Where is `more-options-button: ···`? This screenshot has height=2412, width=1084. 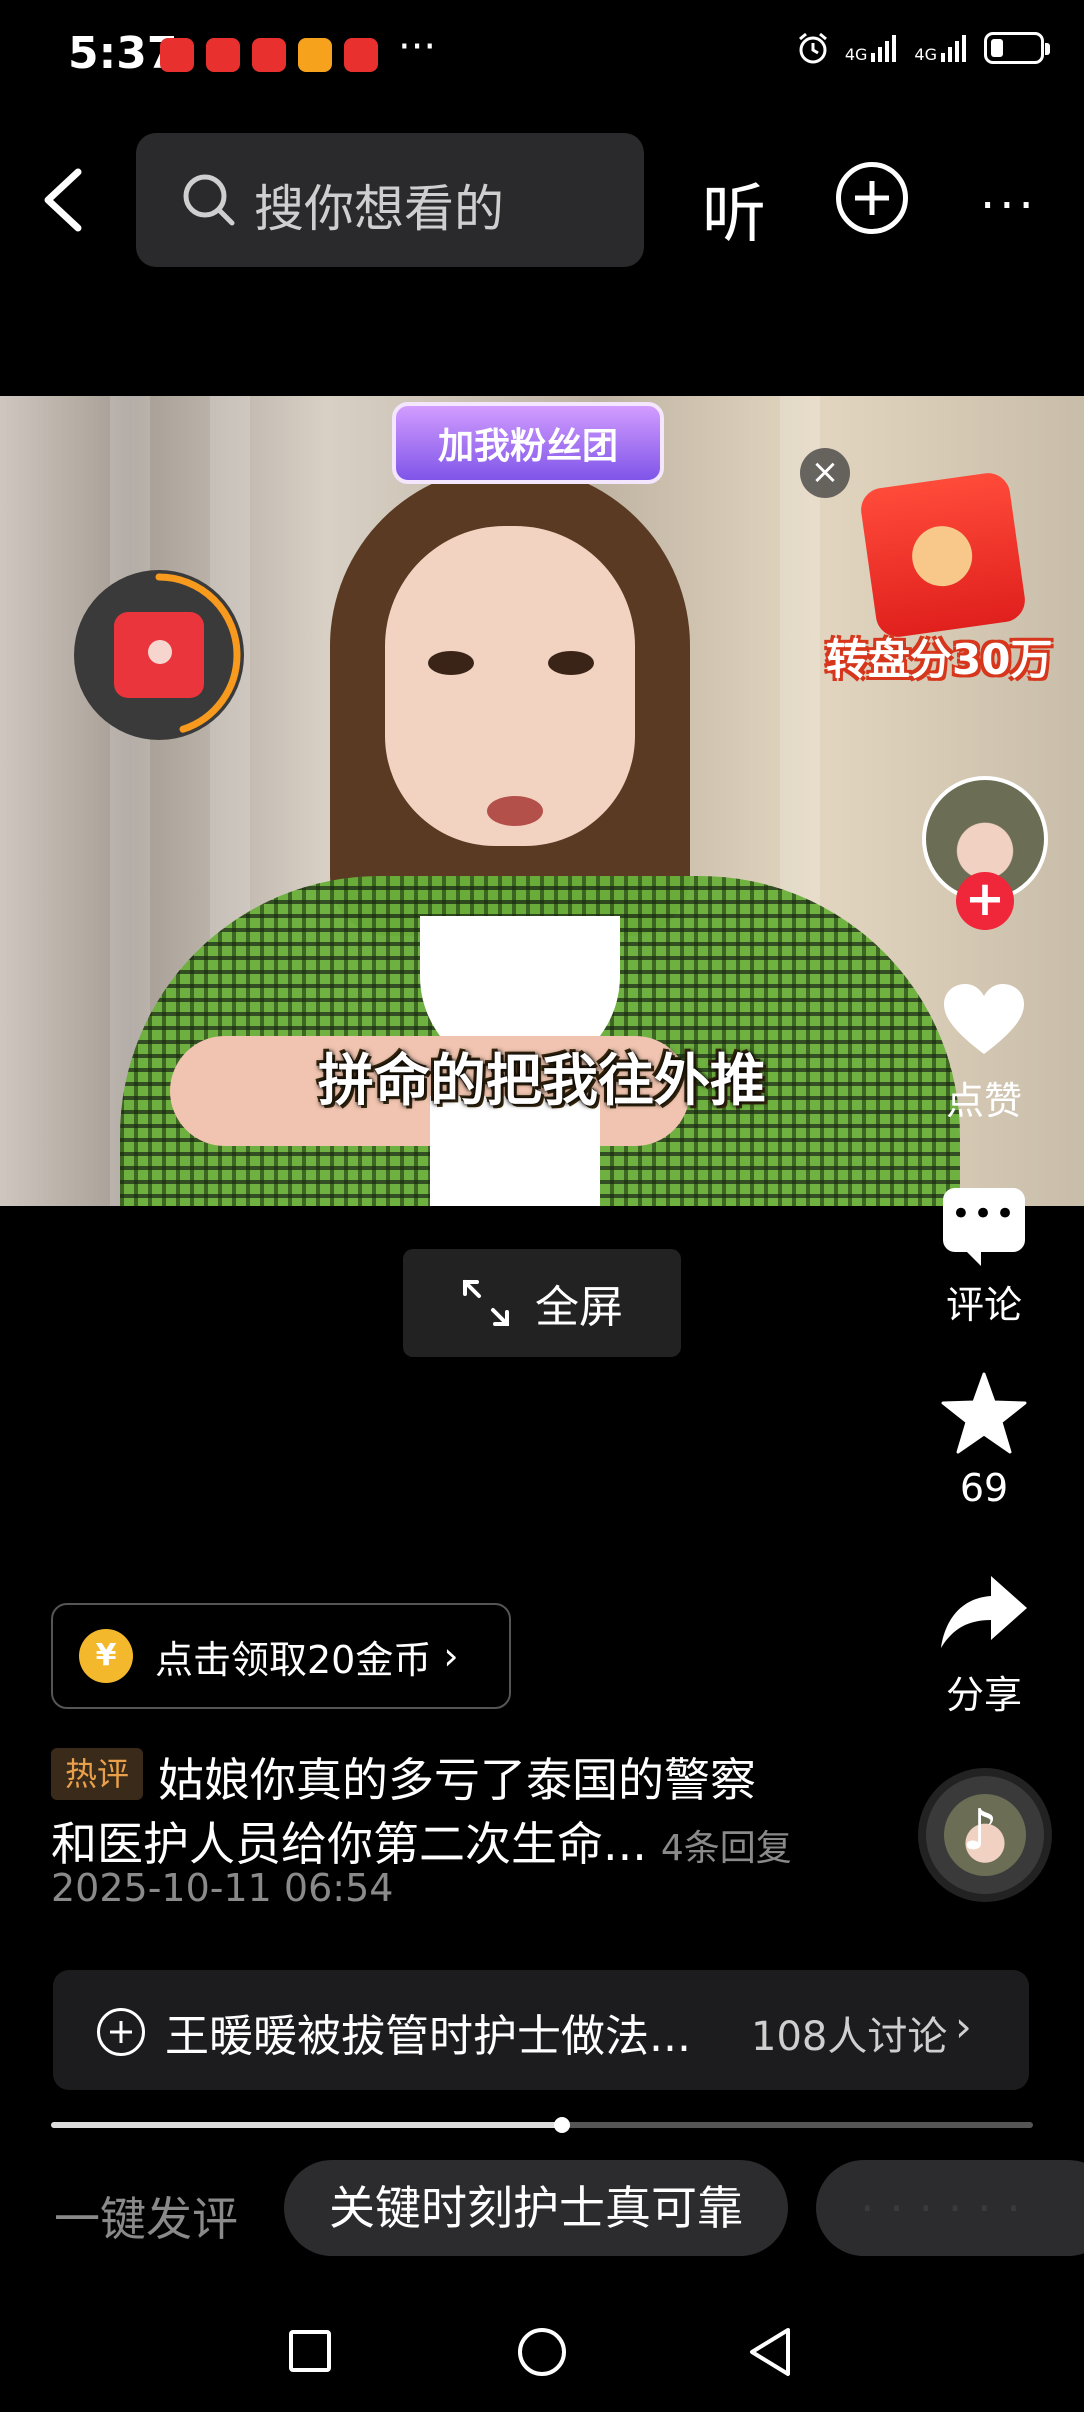
more-options-button: ··· is located at coordinates (1009, 206).